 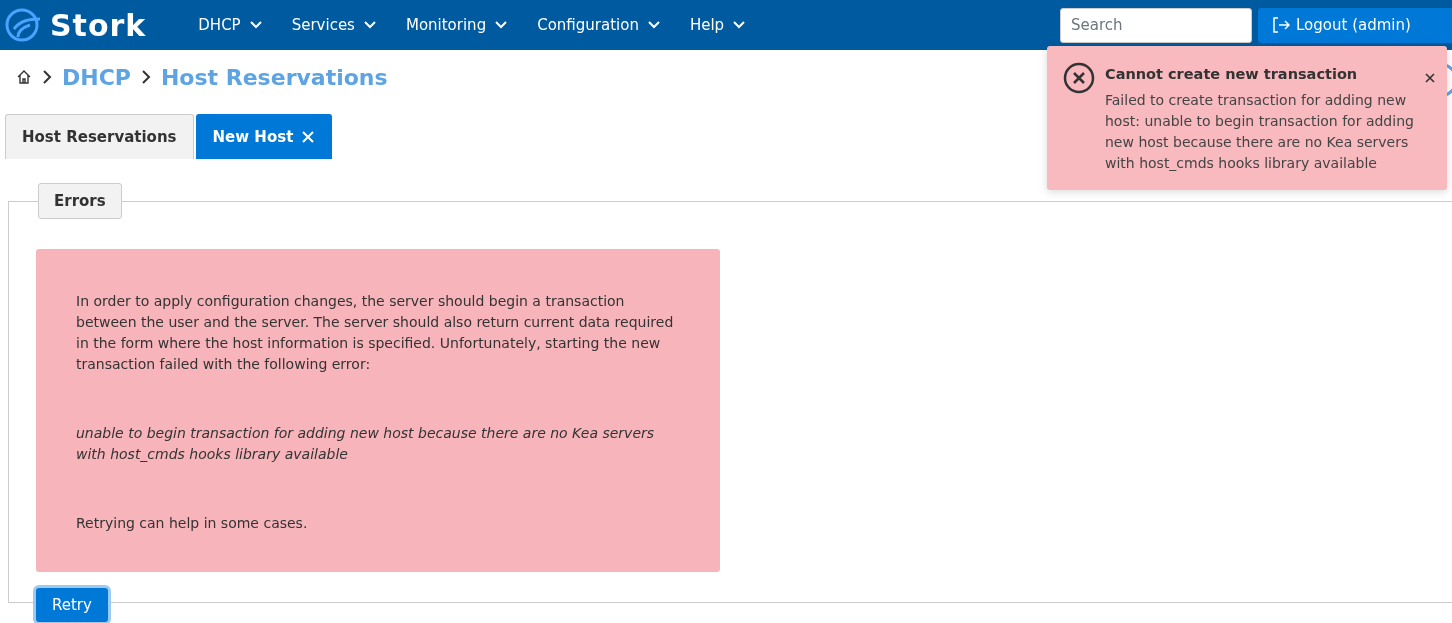 I want to click on close-icon, so click(x=308, y=137).